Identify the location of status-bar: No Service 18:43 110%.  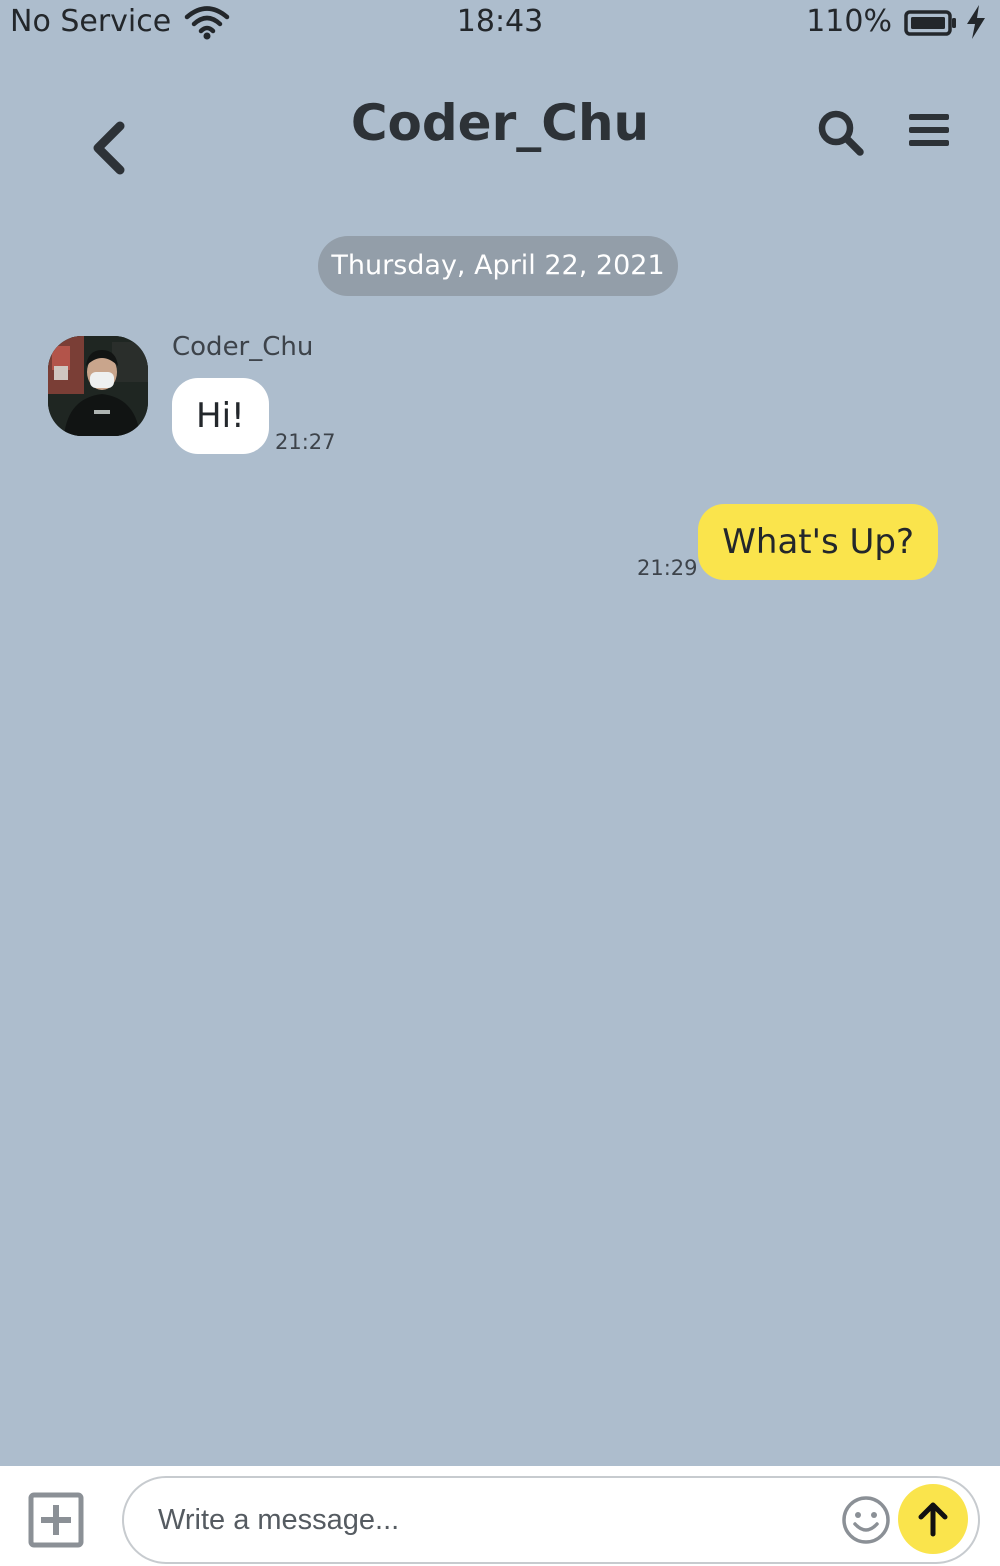
(500, 24).